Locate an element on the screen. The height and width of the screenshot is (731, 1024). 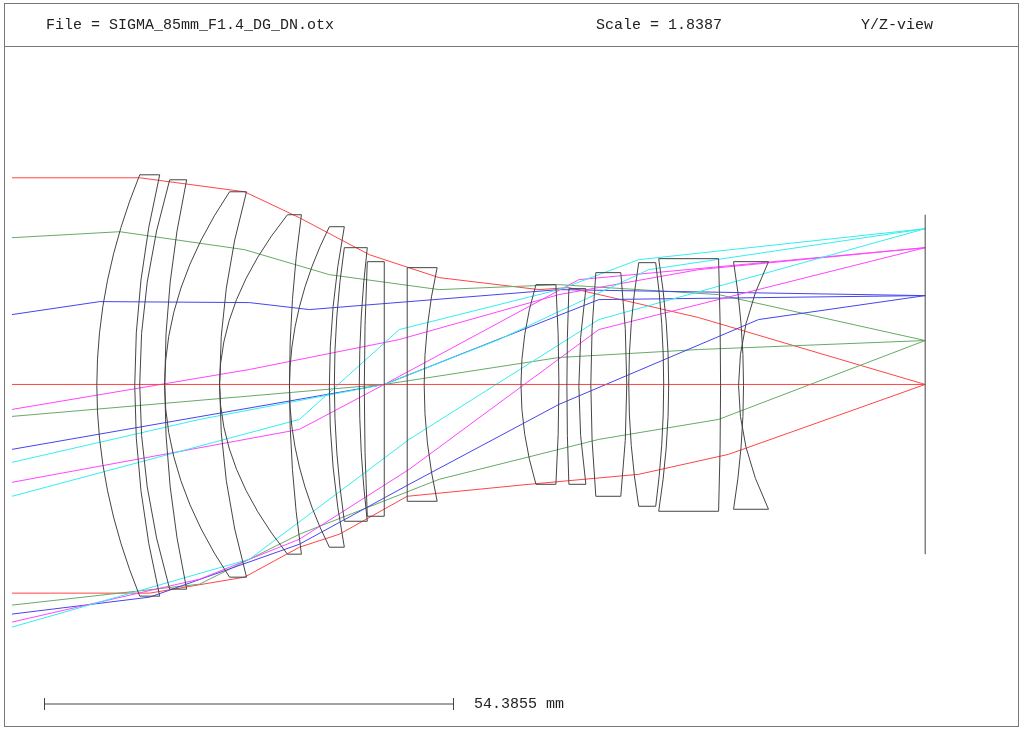
scale-value: Scale = 1.8387 is located at coordinates (660, 25).